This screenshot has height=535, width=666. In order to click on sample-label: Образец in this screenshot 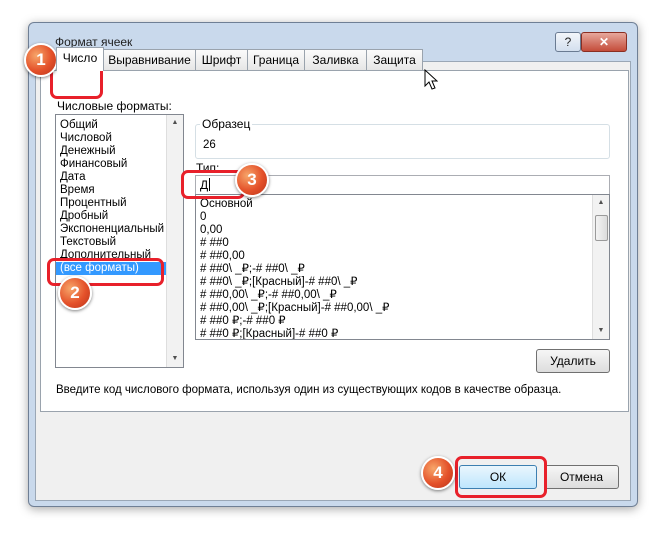, I will do `click(226, 124)`.